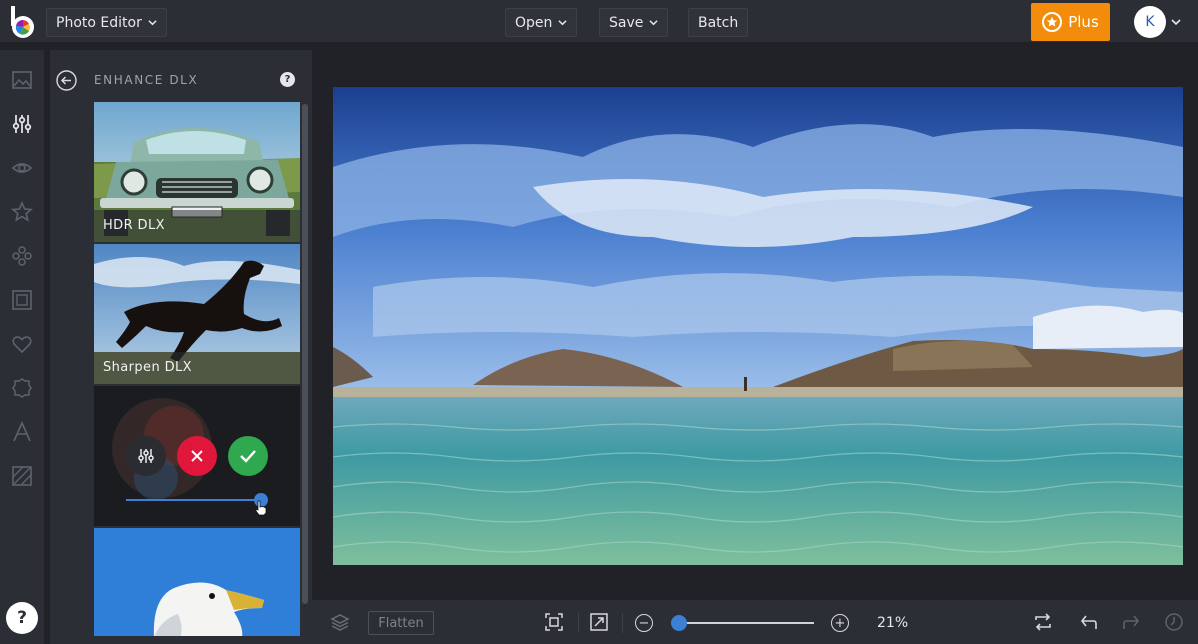  I want to click on effect-strength-track, so click(193, 500).